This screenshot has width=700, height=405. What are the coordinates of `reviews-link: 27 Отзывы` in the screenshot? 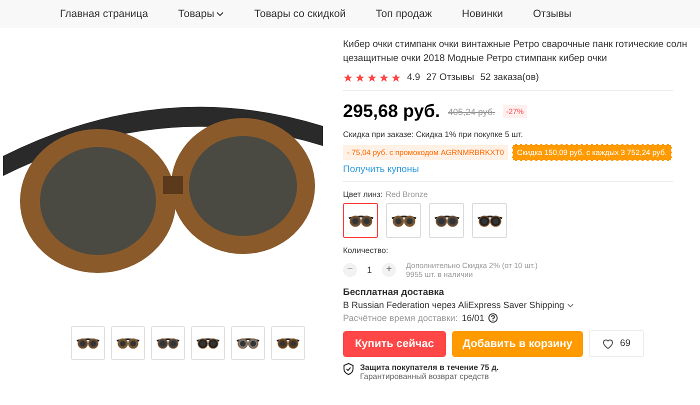 It's located at (450, 77).